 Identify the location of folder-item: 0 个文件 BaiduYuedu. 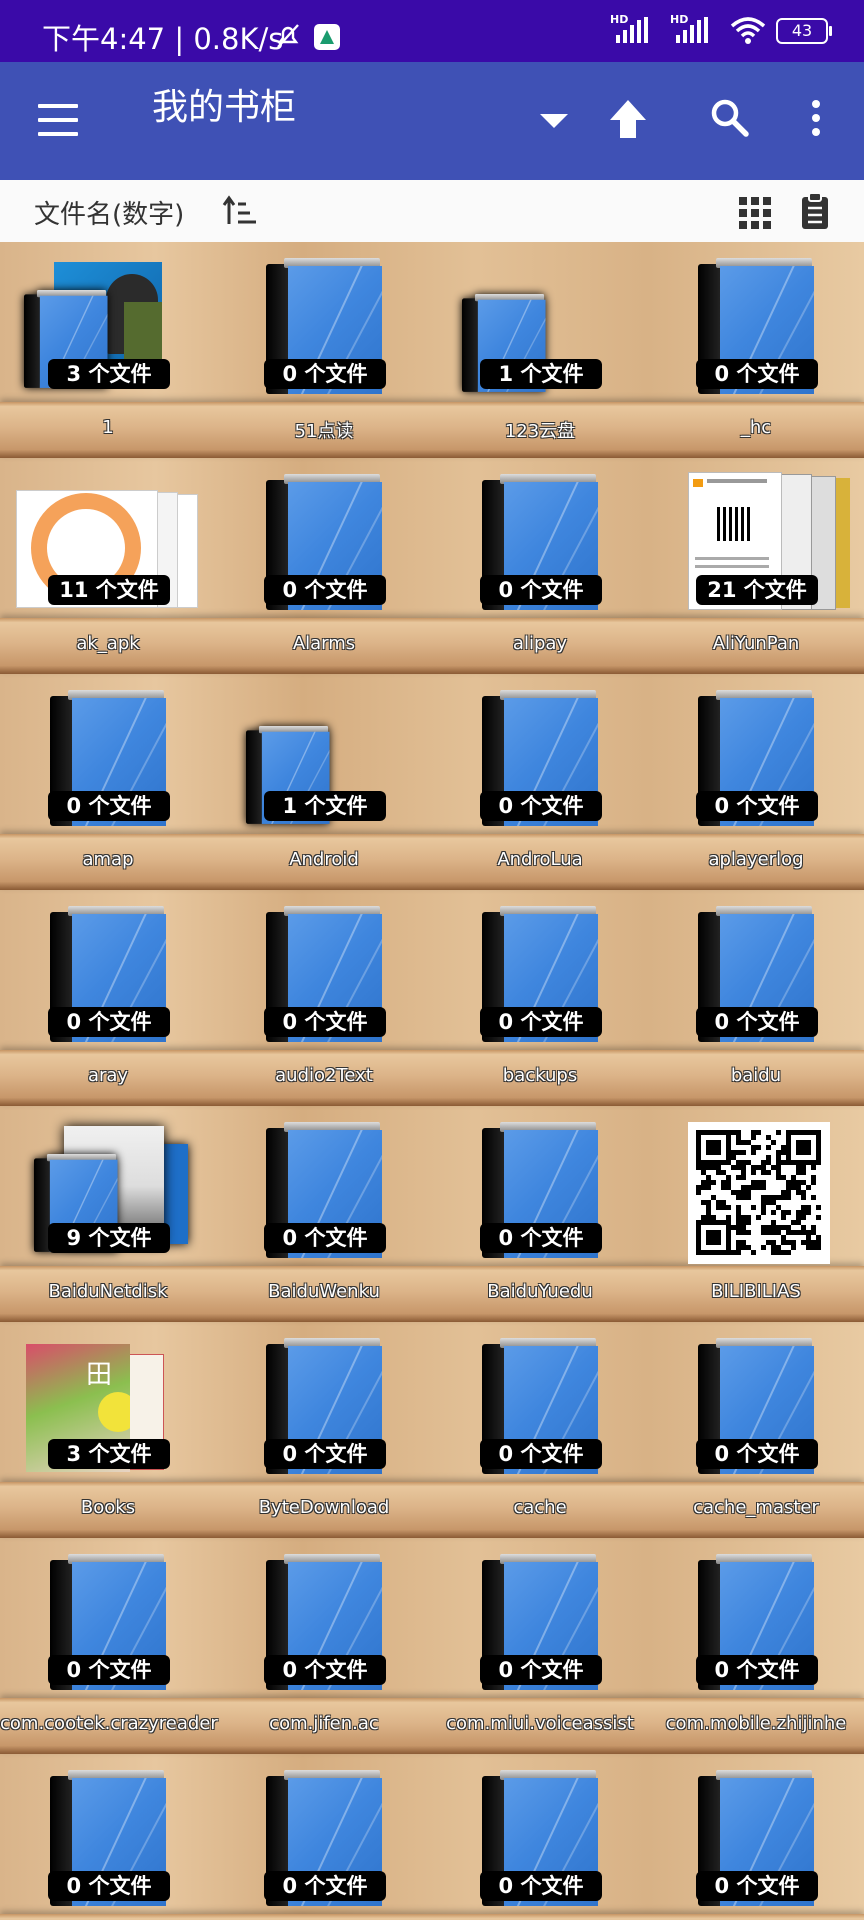
(540, 1214).